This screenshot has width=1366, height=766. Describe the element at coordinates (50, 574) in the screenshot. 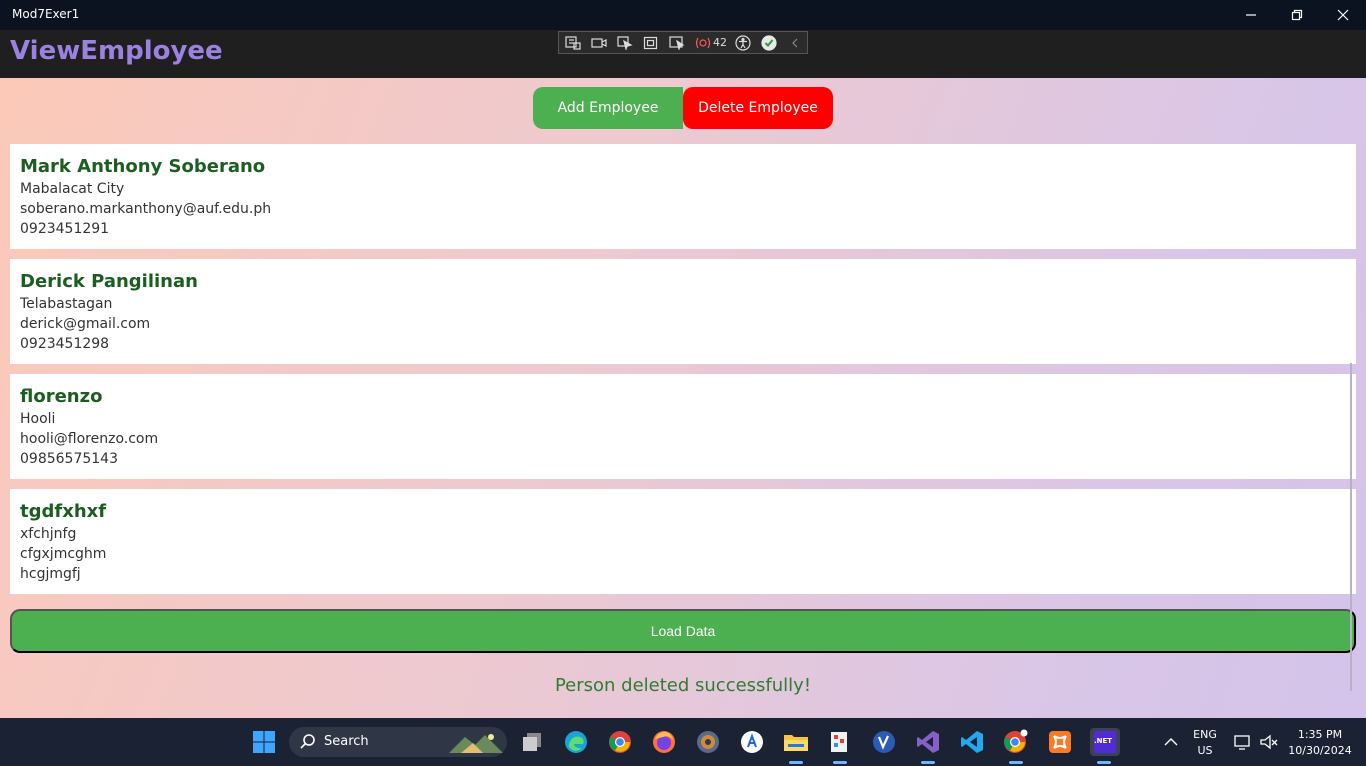

I see `employee-phone: hcgjmgfj` at that location.